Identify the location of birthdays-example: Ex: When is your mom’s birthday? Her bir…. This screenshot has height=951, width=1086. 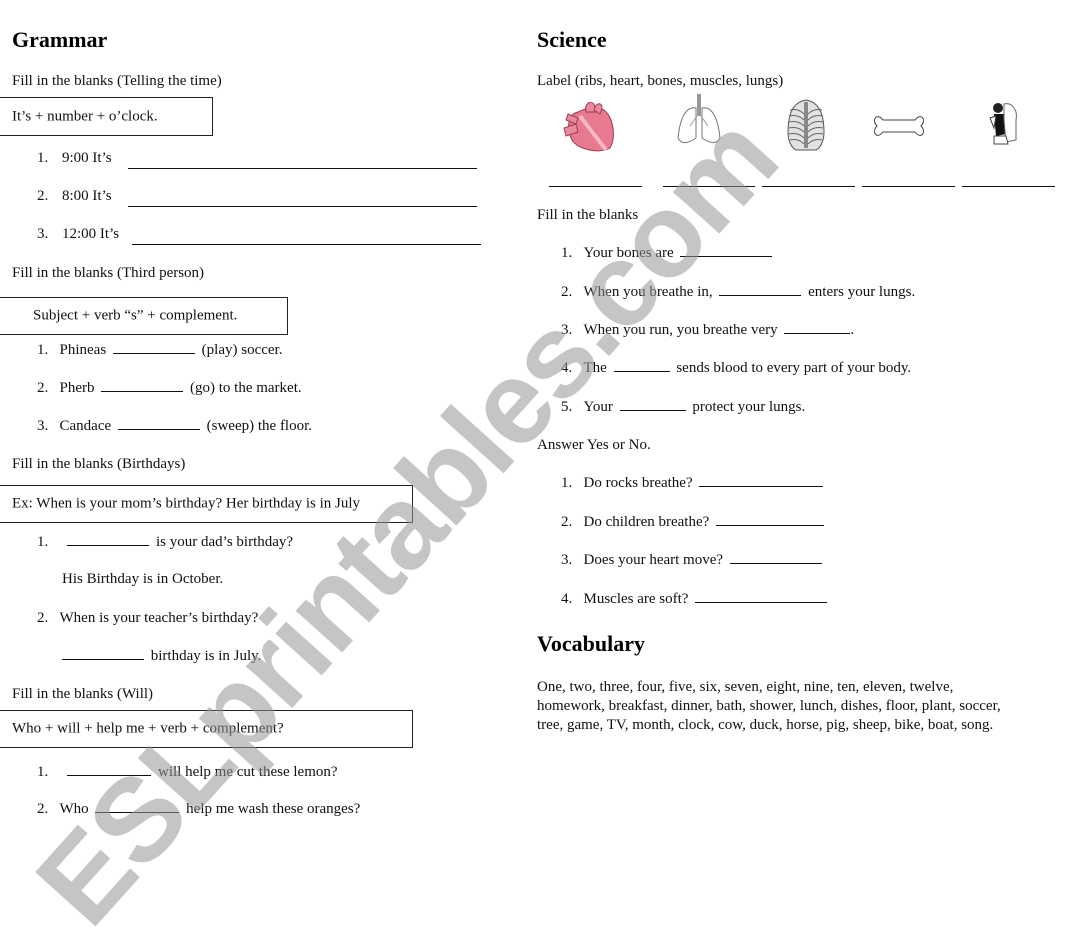
(186, 503).